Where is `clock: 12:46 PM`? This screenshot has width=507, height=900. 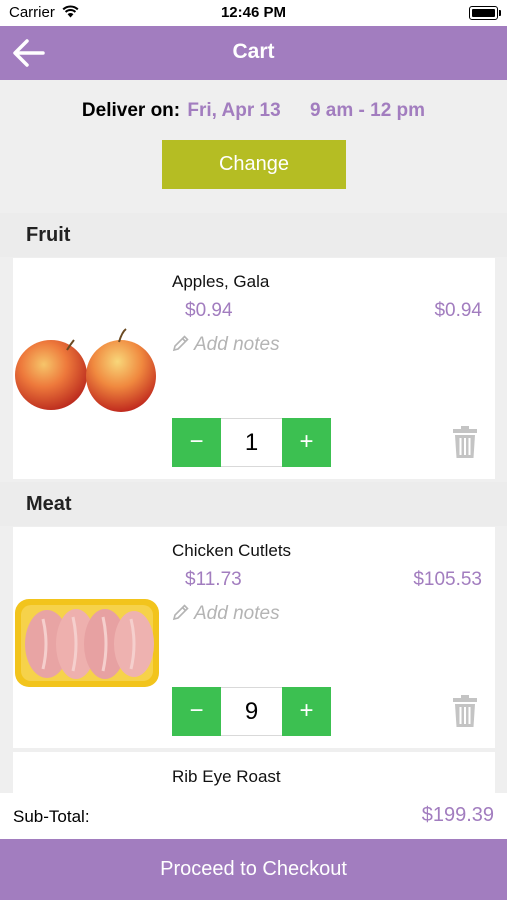
clock: 12:46 PM is located at coordinates (253, 12).